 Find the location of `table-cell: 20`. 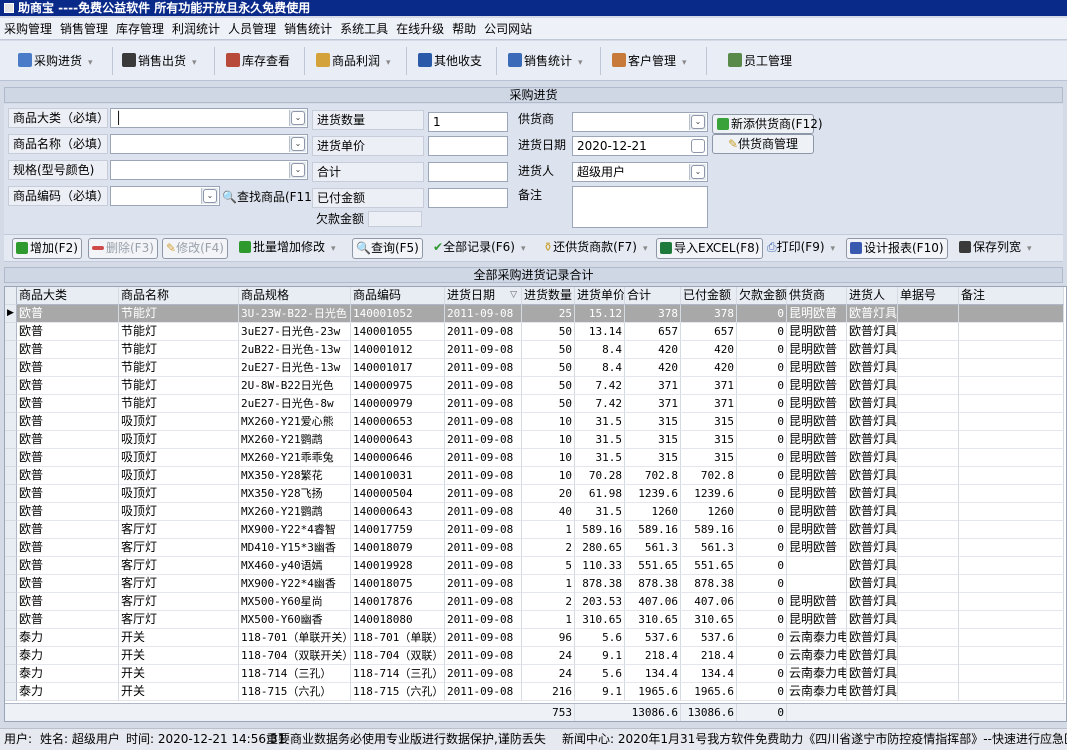

table-cell: 20 is located at coordinates (548, 494).